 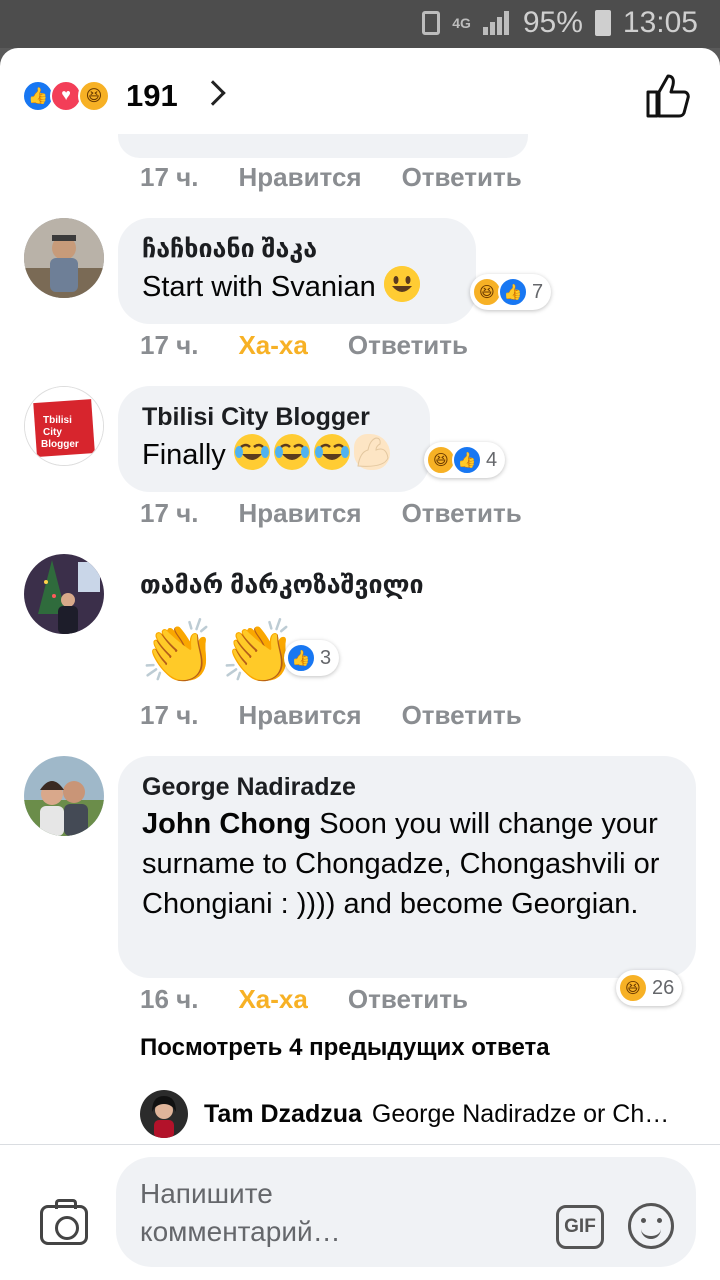 I want to click on comment-meta: 16 ч. Ха-ха Ответить, so click(x=304, y=999).